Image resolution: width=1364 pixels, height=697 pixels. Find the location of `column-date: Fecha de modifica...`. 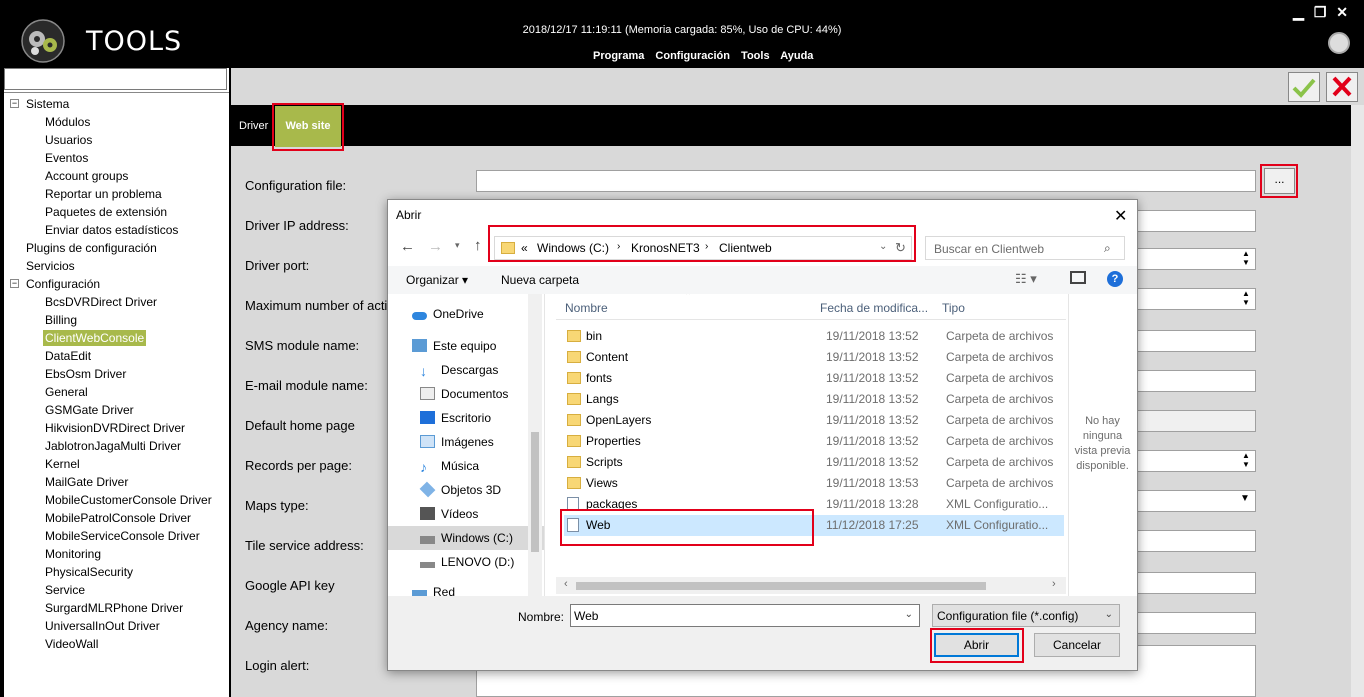

column-date: Fecha de modifica... is located at coordinates (874, 308).